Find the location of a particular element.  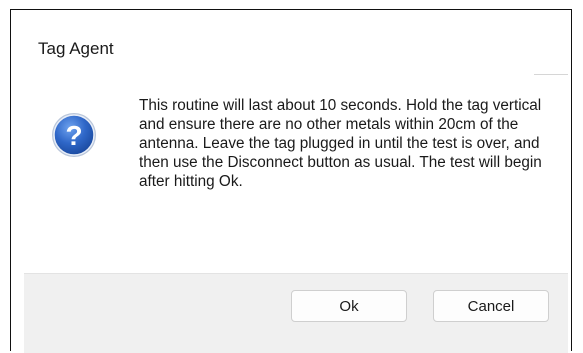

cancel-button: Cancel is located at coordinates (491, 306).